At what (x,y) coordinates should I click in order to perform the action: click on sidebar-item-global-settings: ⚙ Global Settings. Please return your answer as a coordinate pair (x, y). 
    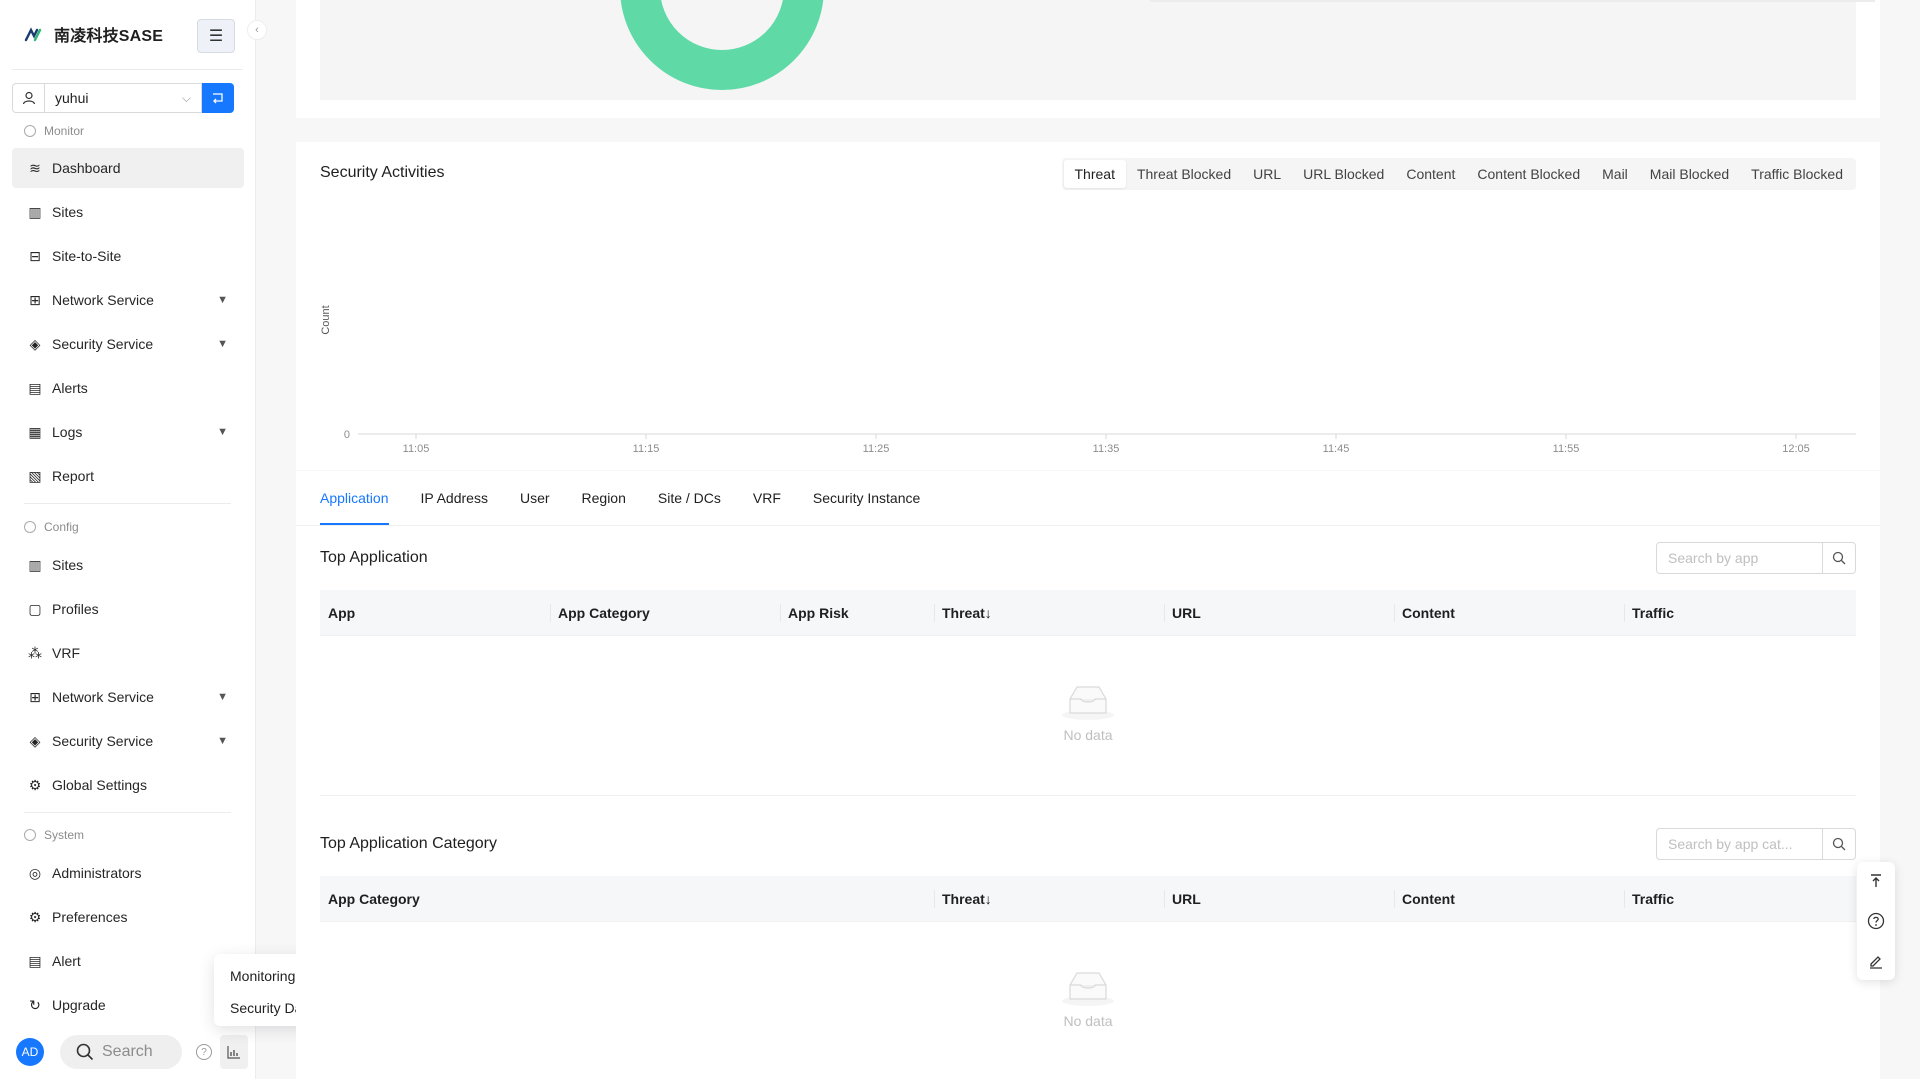
    Looking at the image, I should click on (128, 785).